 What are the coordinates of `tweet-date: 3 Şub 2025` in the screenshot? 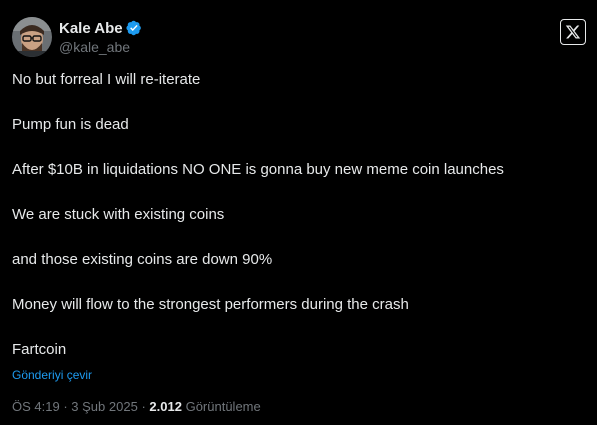 It's located at (104, 406).